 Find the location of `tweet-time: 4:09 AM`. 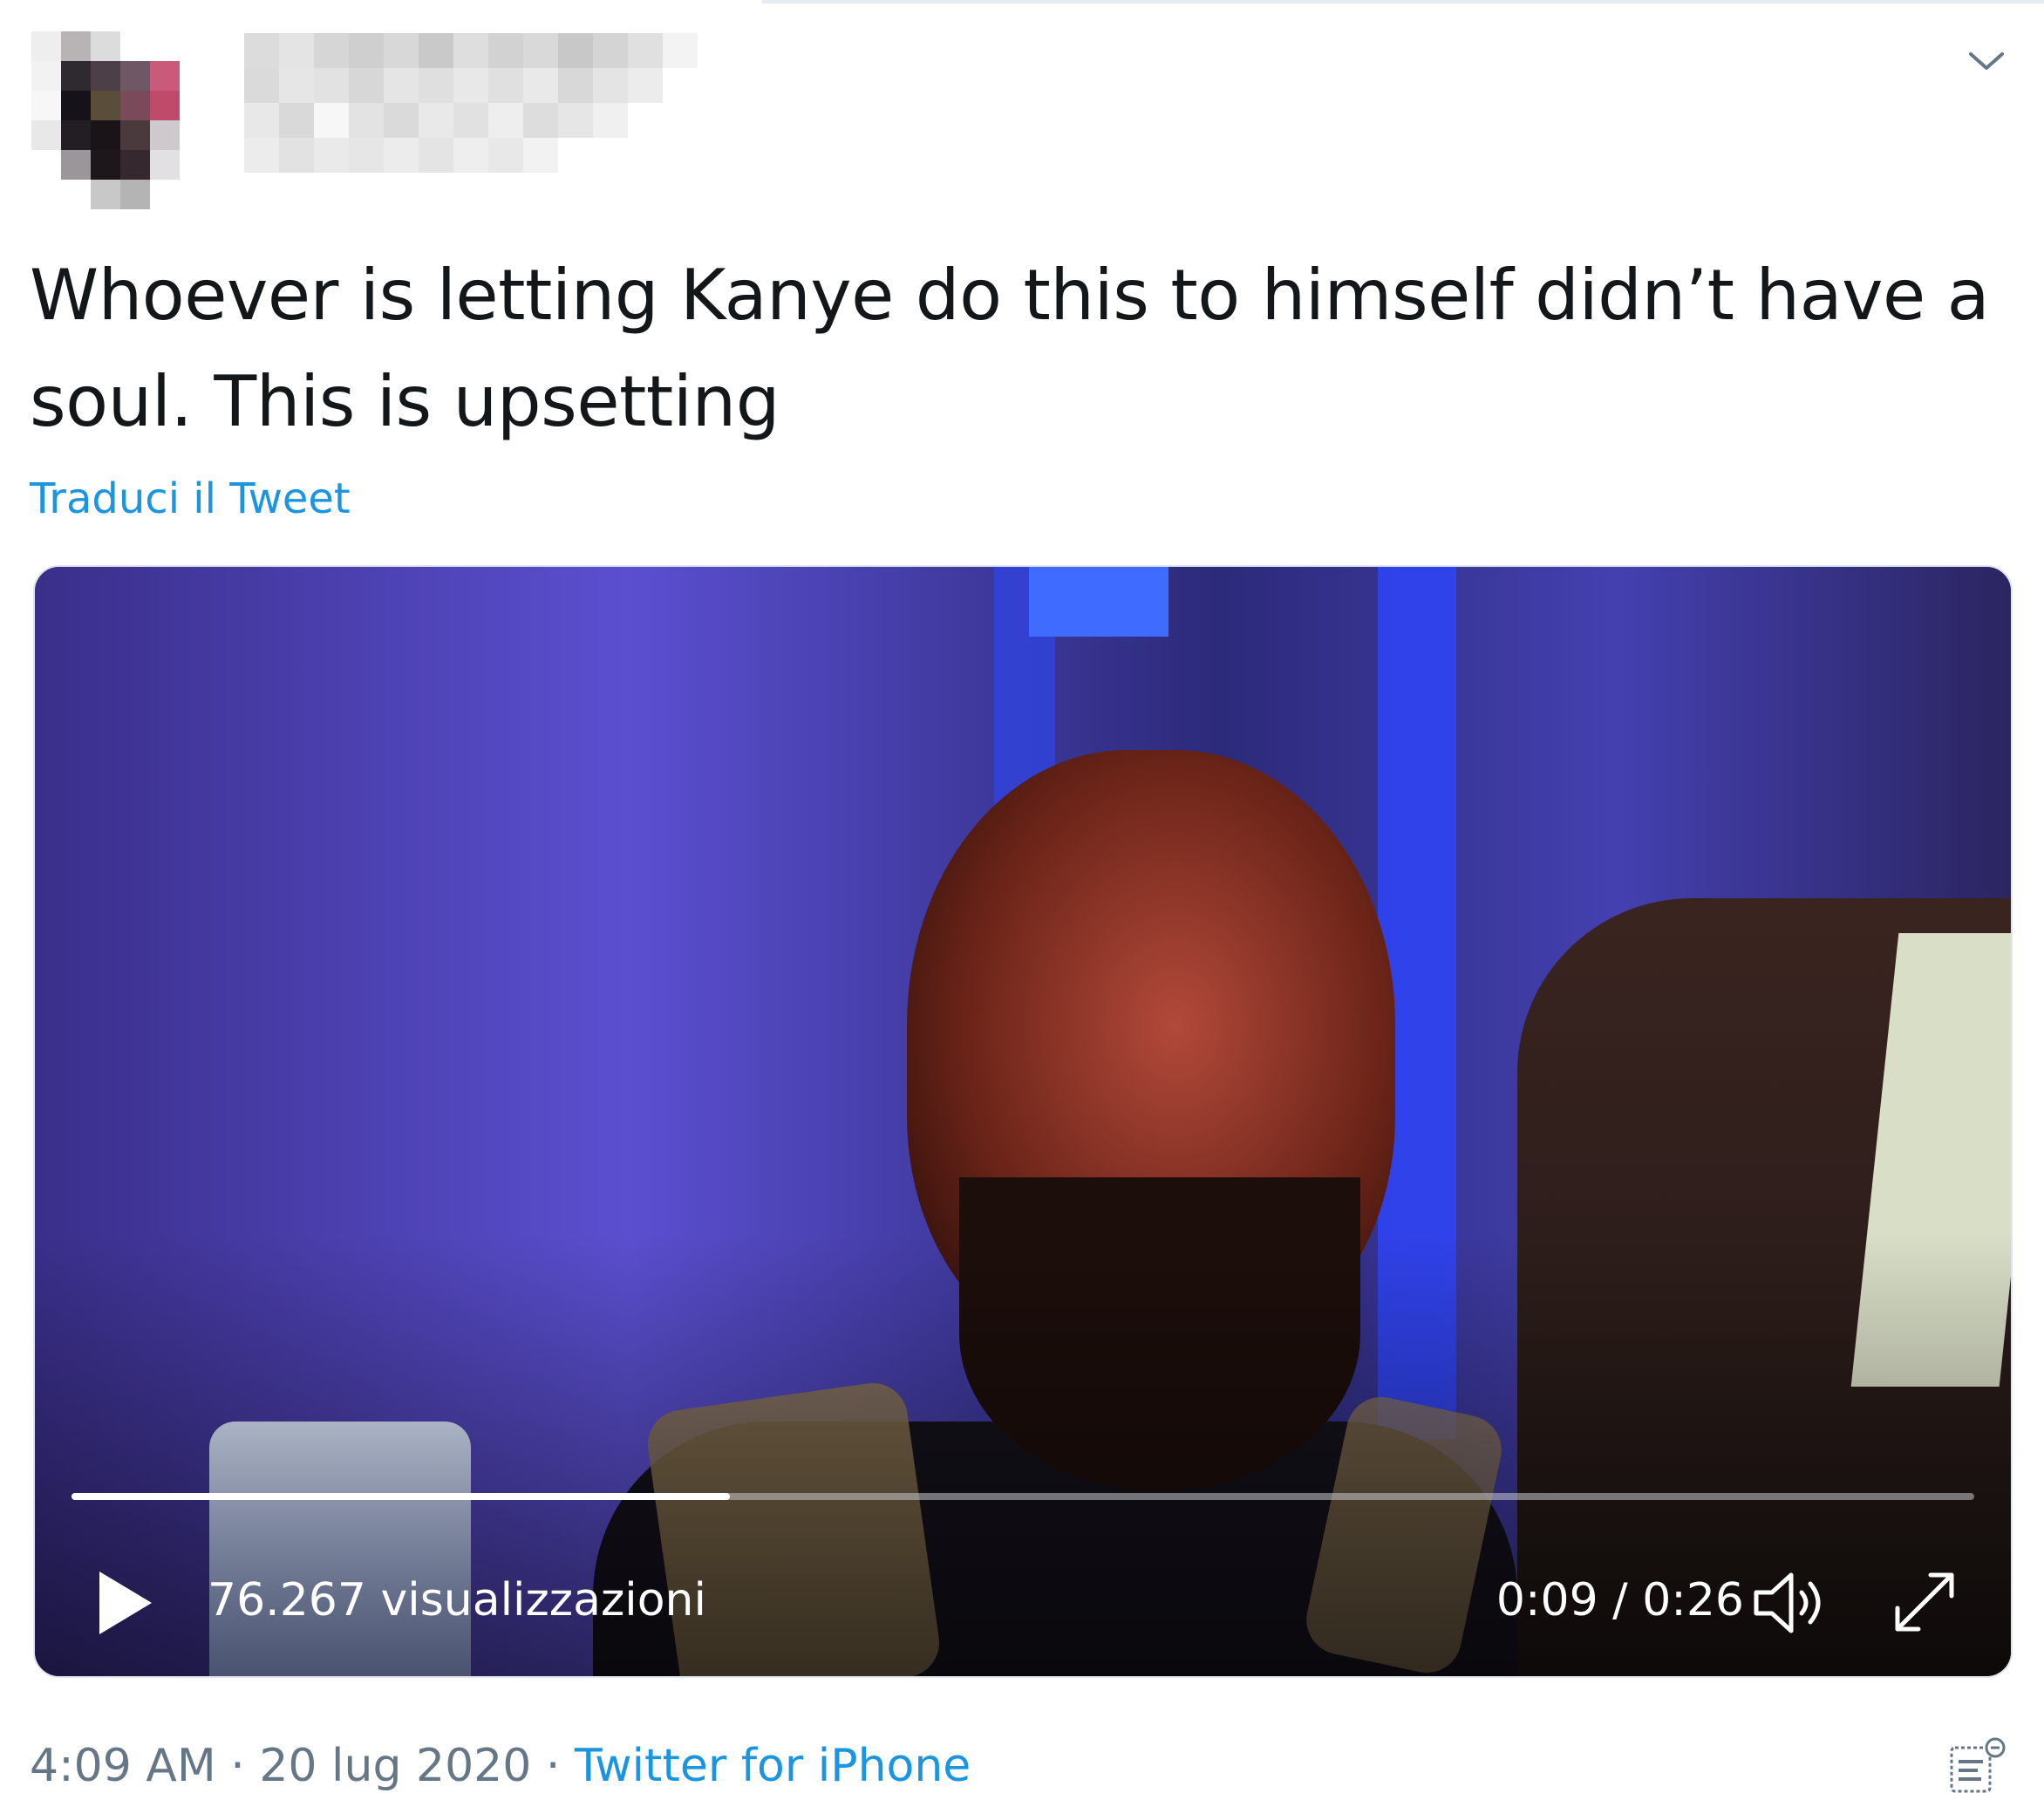

tweet-time: 4:09 AM is located at coordinates (123, 1766).